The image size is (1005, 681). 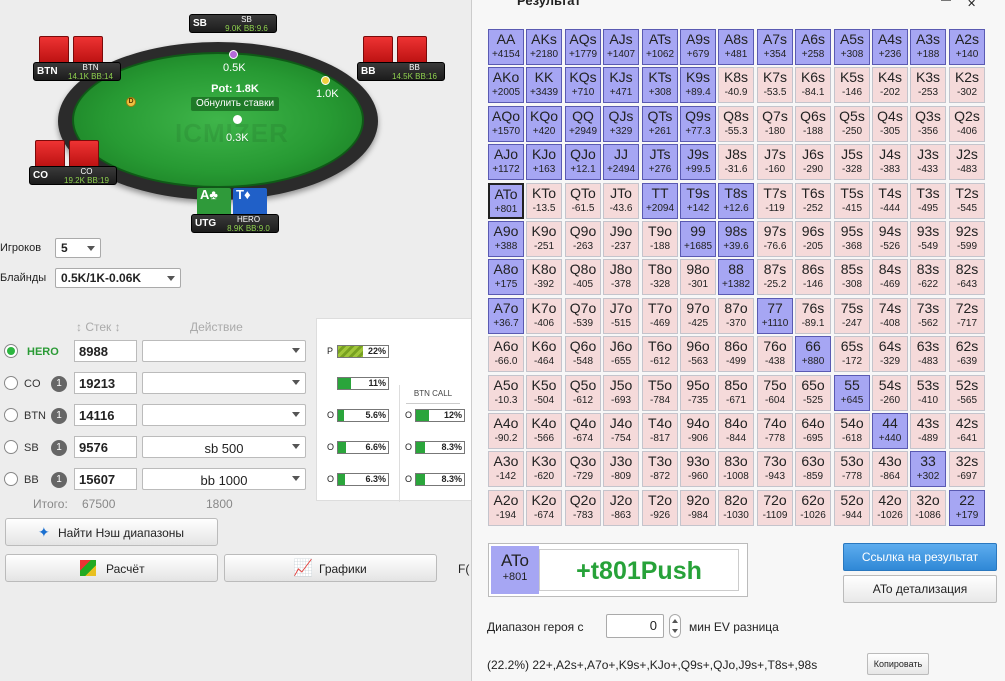 What do you see at coordinates (544, 201) in the screenshot?
I see `hand-cell: KTo -13.5` at bounding box center [544, 201].